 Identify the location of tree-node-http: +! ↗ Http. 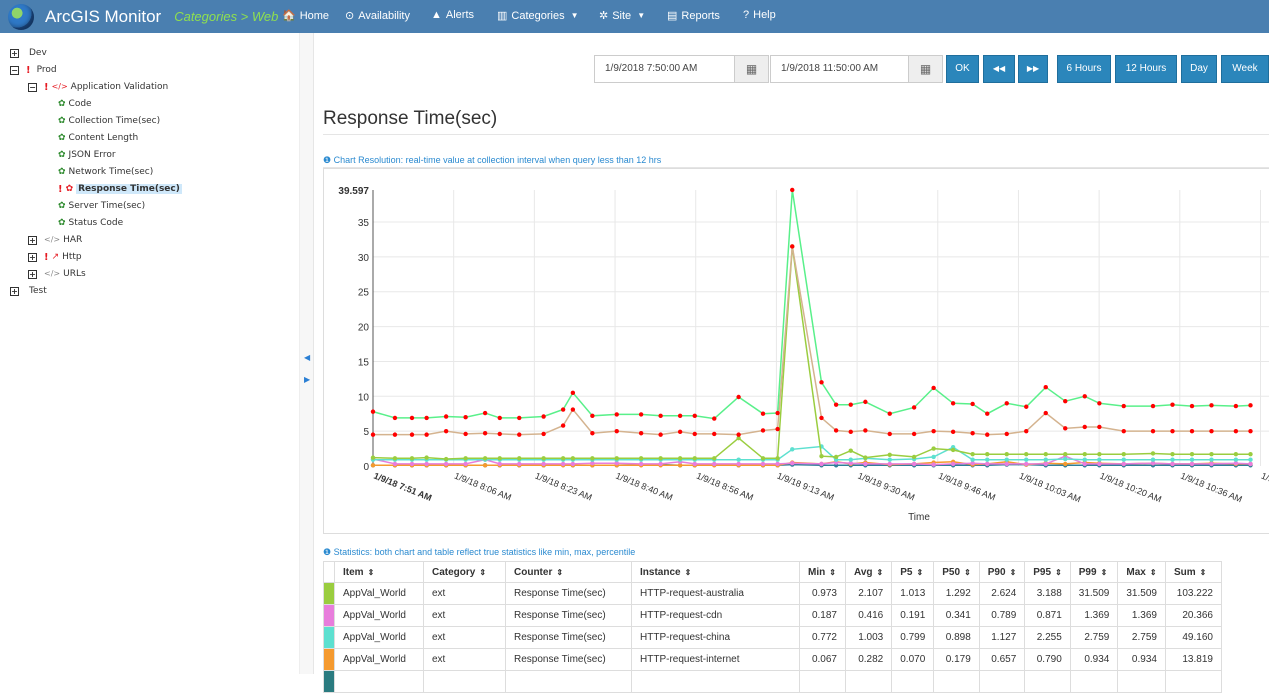
(55, 257).